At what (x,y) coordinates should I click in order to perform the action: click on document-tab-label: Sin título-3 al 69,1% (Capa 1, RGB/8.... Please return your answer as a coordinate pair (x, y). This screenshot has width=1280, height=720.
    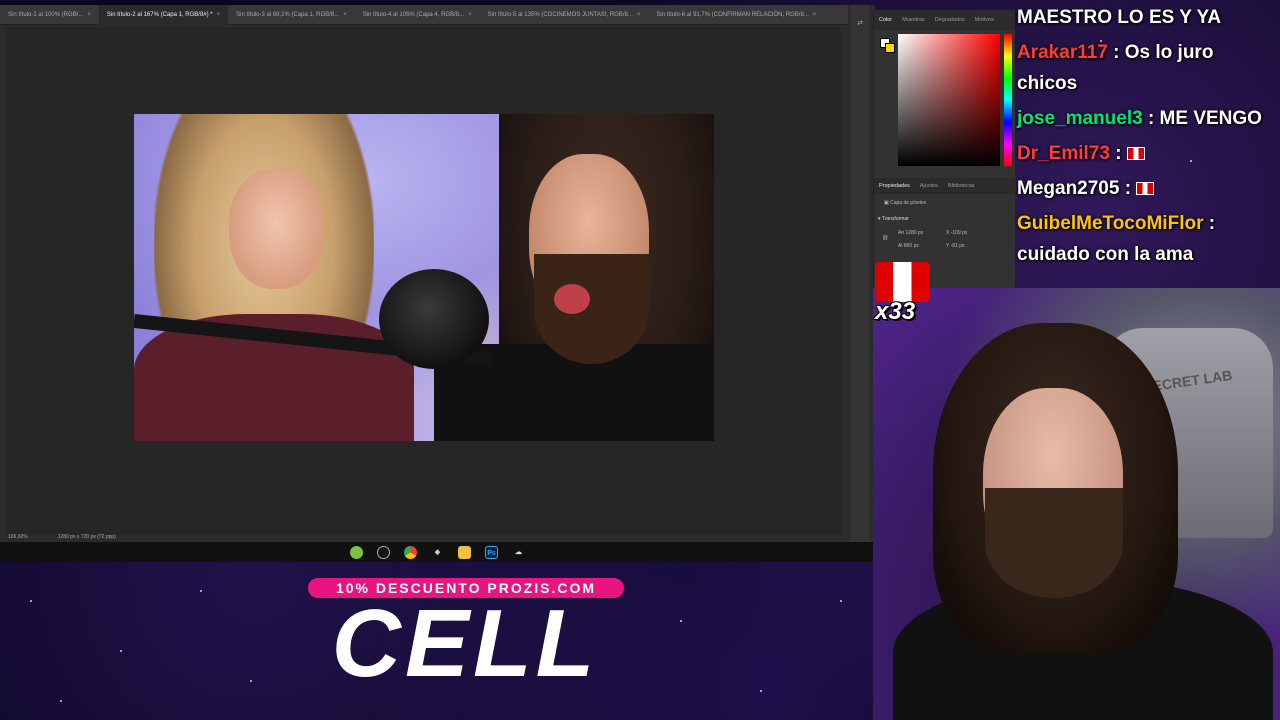
    Looking at the image, I should click on (288, 14).